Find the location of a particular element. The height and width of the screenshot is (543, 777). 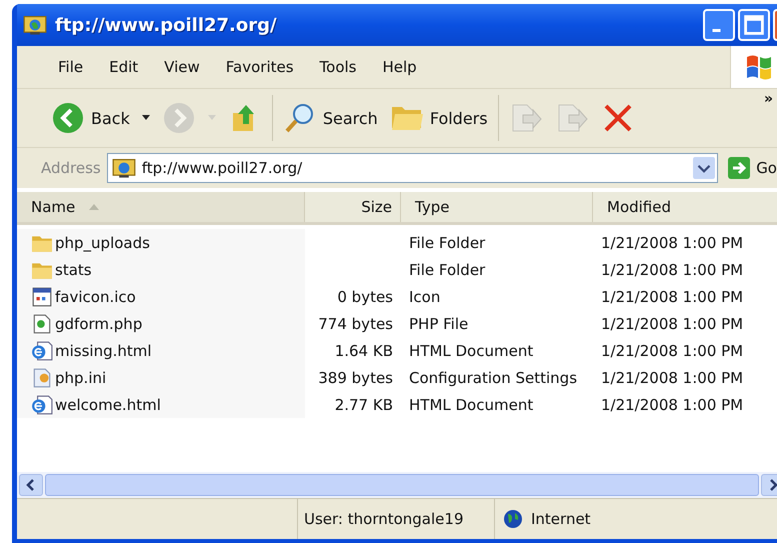

menu-item: View is located at coordinates (182, 67).